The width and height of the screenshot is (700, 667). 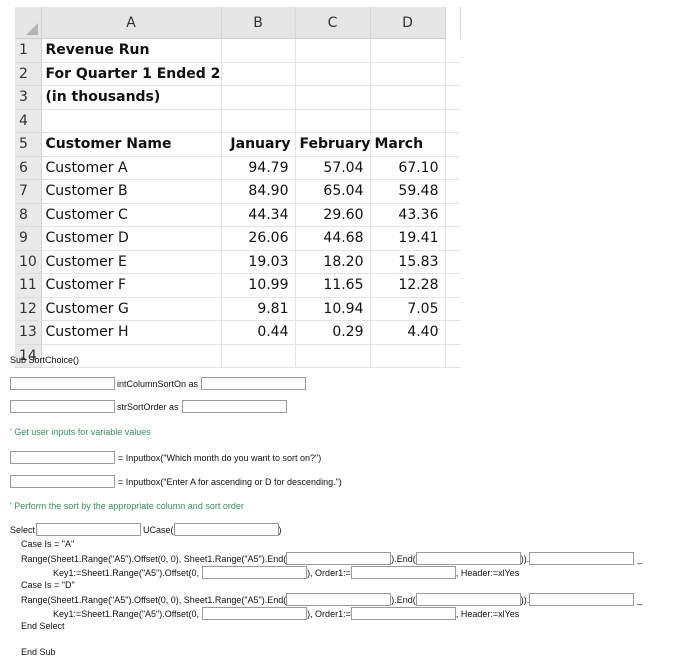 I want to click on cell-d6: 67.10, so click(x=408, y=168).